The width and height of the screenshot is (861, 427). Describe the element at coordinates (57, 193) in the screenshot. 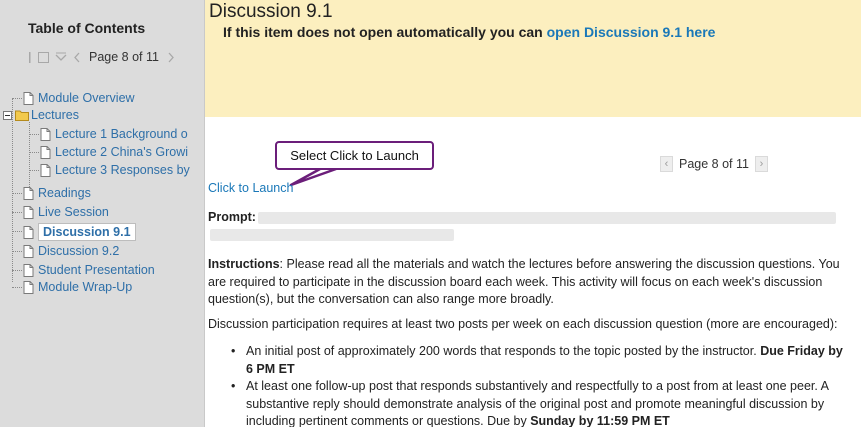

I see `toc-item-readings: Readings` at that location.